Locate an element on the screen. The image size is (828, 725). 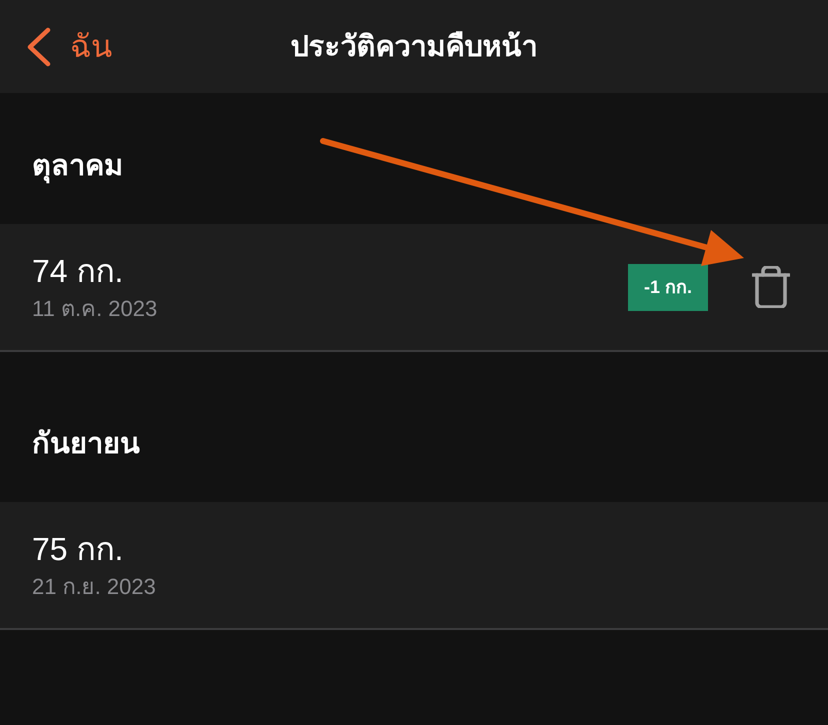
back-button: ฉัน is located at coordinates (69, 46).